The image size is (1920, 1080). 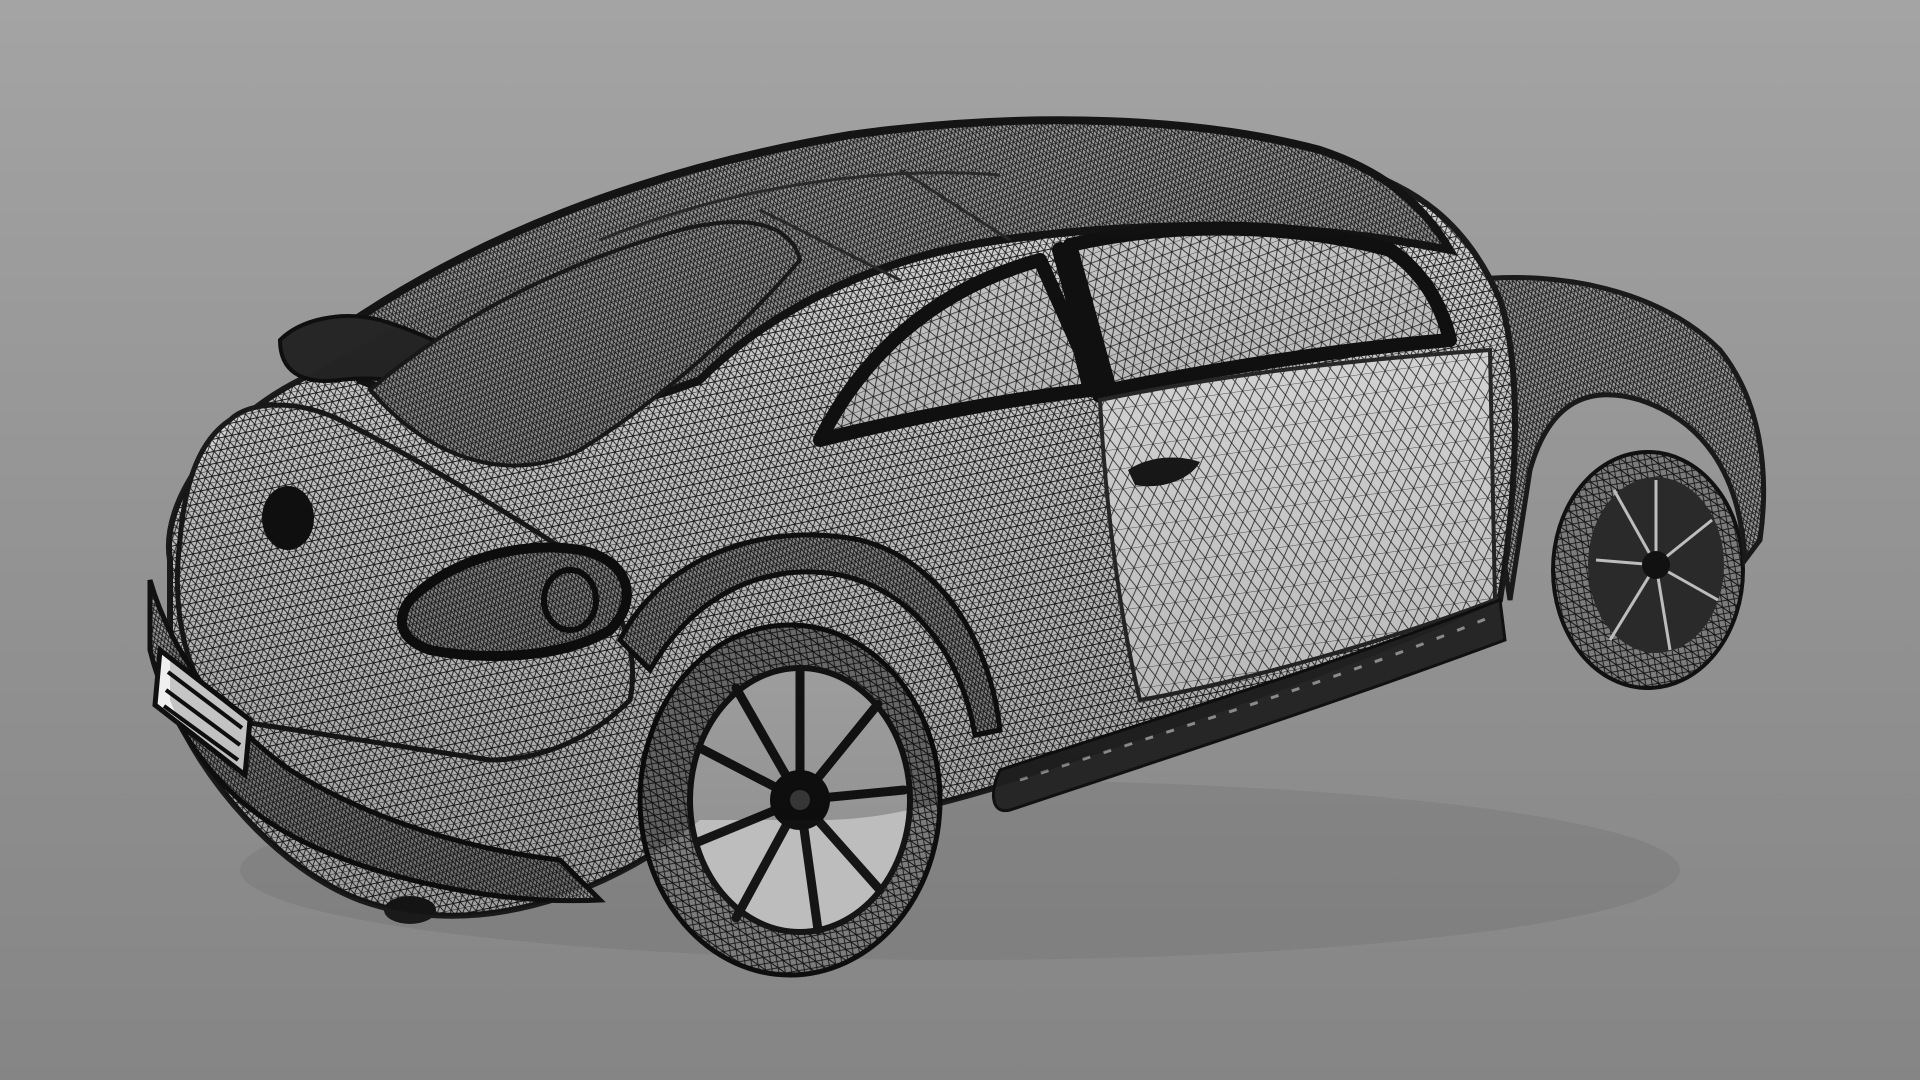 What do you see at coordinates (790, 800) in the screenshot?
I see `rear-near-wheel` at bounding box center [790, 800].